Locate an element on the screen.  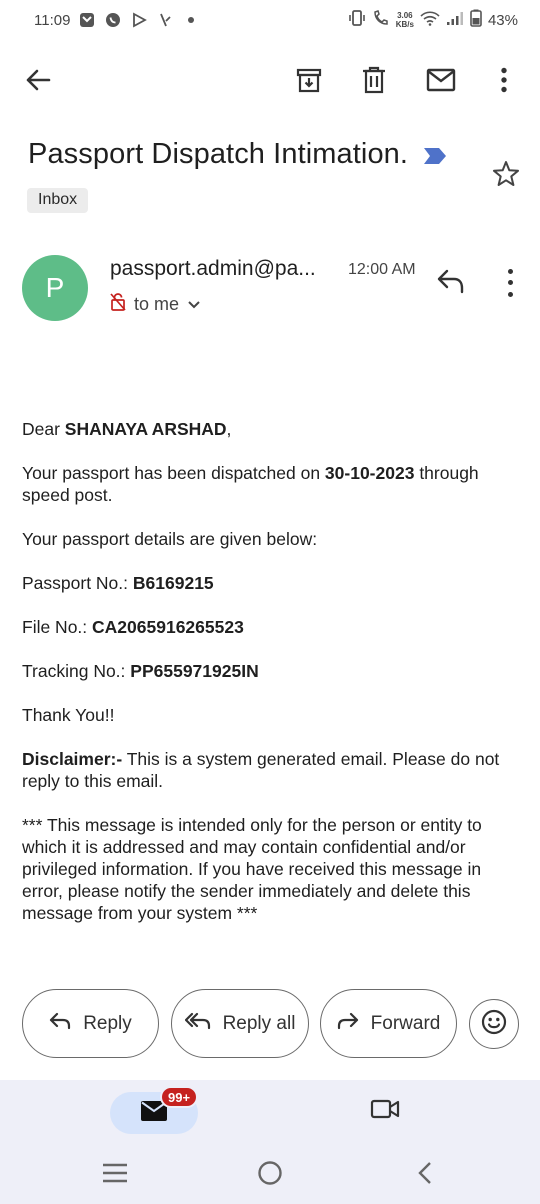
more-options-button is located at coordinates (504, 82).